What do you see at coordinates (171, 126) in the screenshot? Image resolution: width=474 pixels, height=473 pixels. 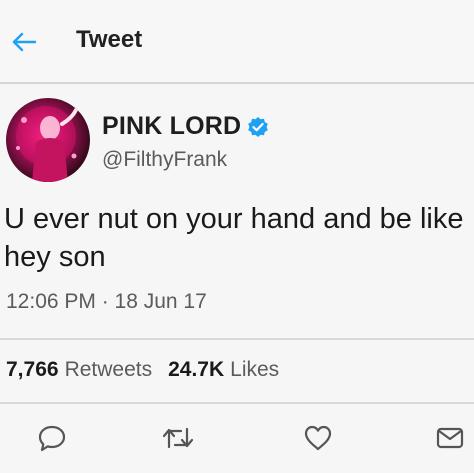 I see `display-name: PINK LORD` at bounding box center [171, 126].